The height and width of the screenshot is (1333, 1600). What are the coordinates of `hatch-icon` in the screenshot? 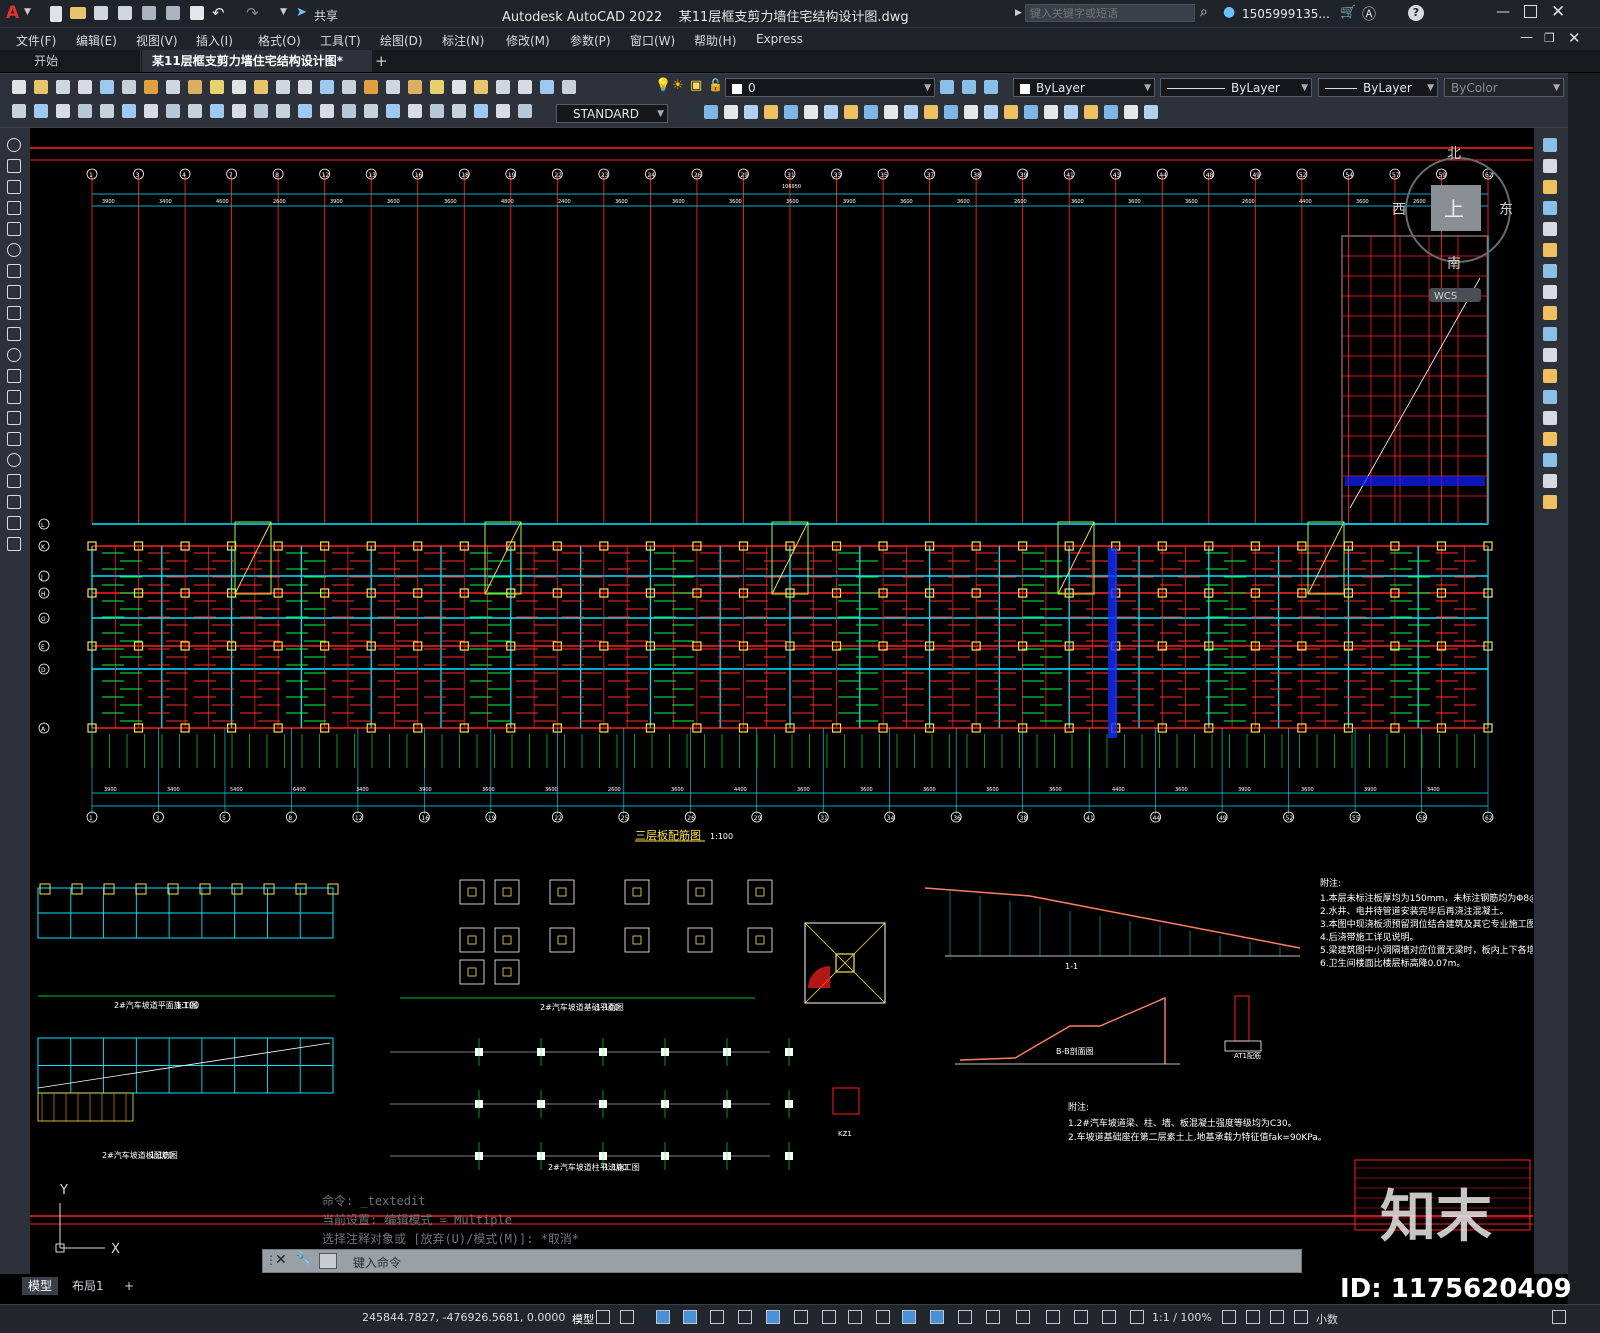 It's located at (14, 439).